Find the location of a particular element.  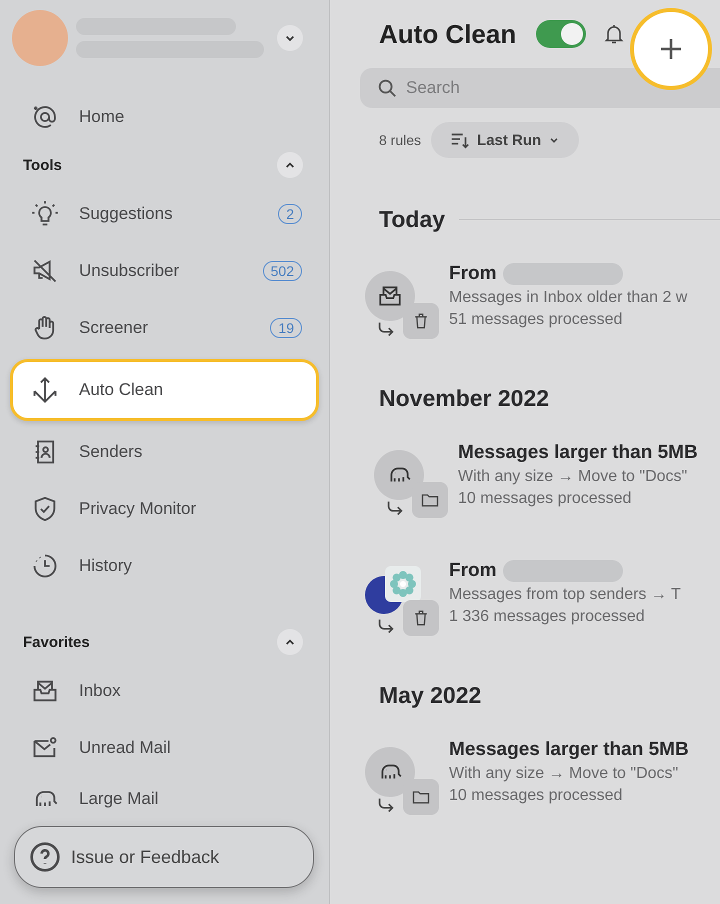

sidebar-item: History is located at coordinates (164, 565).